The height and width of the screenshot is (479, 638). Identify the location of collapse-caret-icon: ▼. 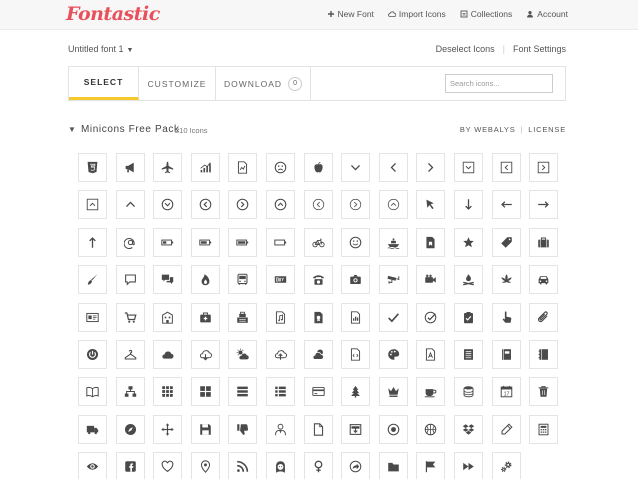
(72, 129).